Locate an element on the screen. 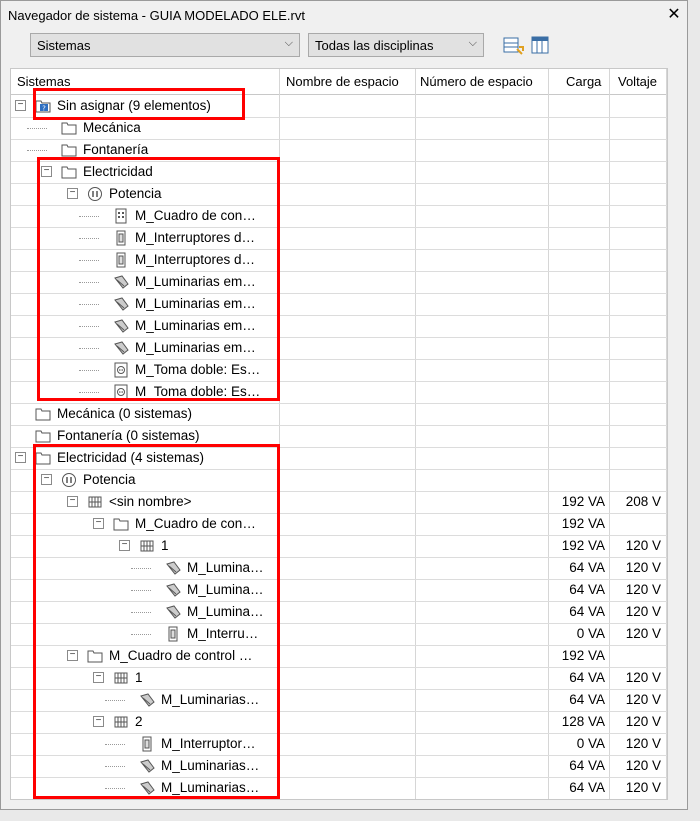  tree-row: Mecánica (0 sistemas) is located at coordinates (339, 414).